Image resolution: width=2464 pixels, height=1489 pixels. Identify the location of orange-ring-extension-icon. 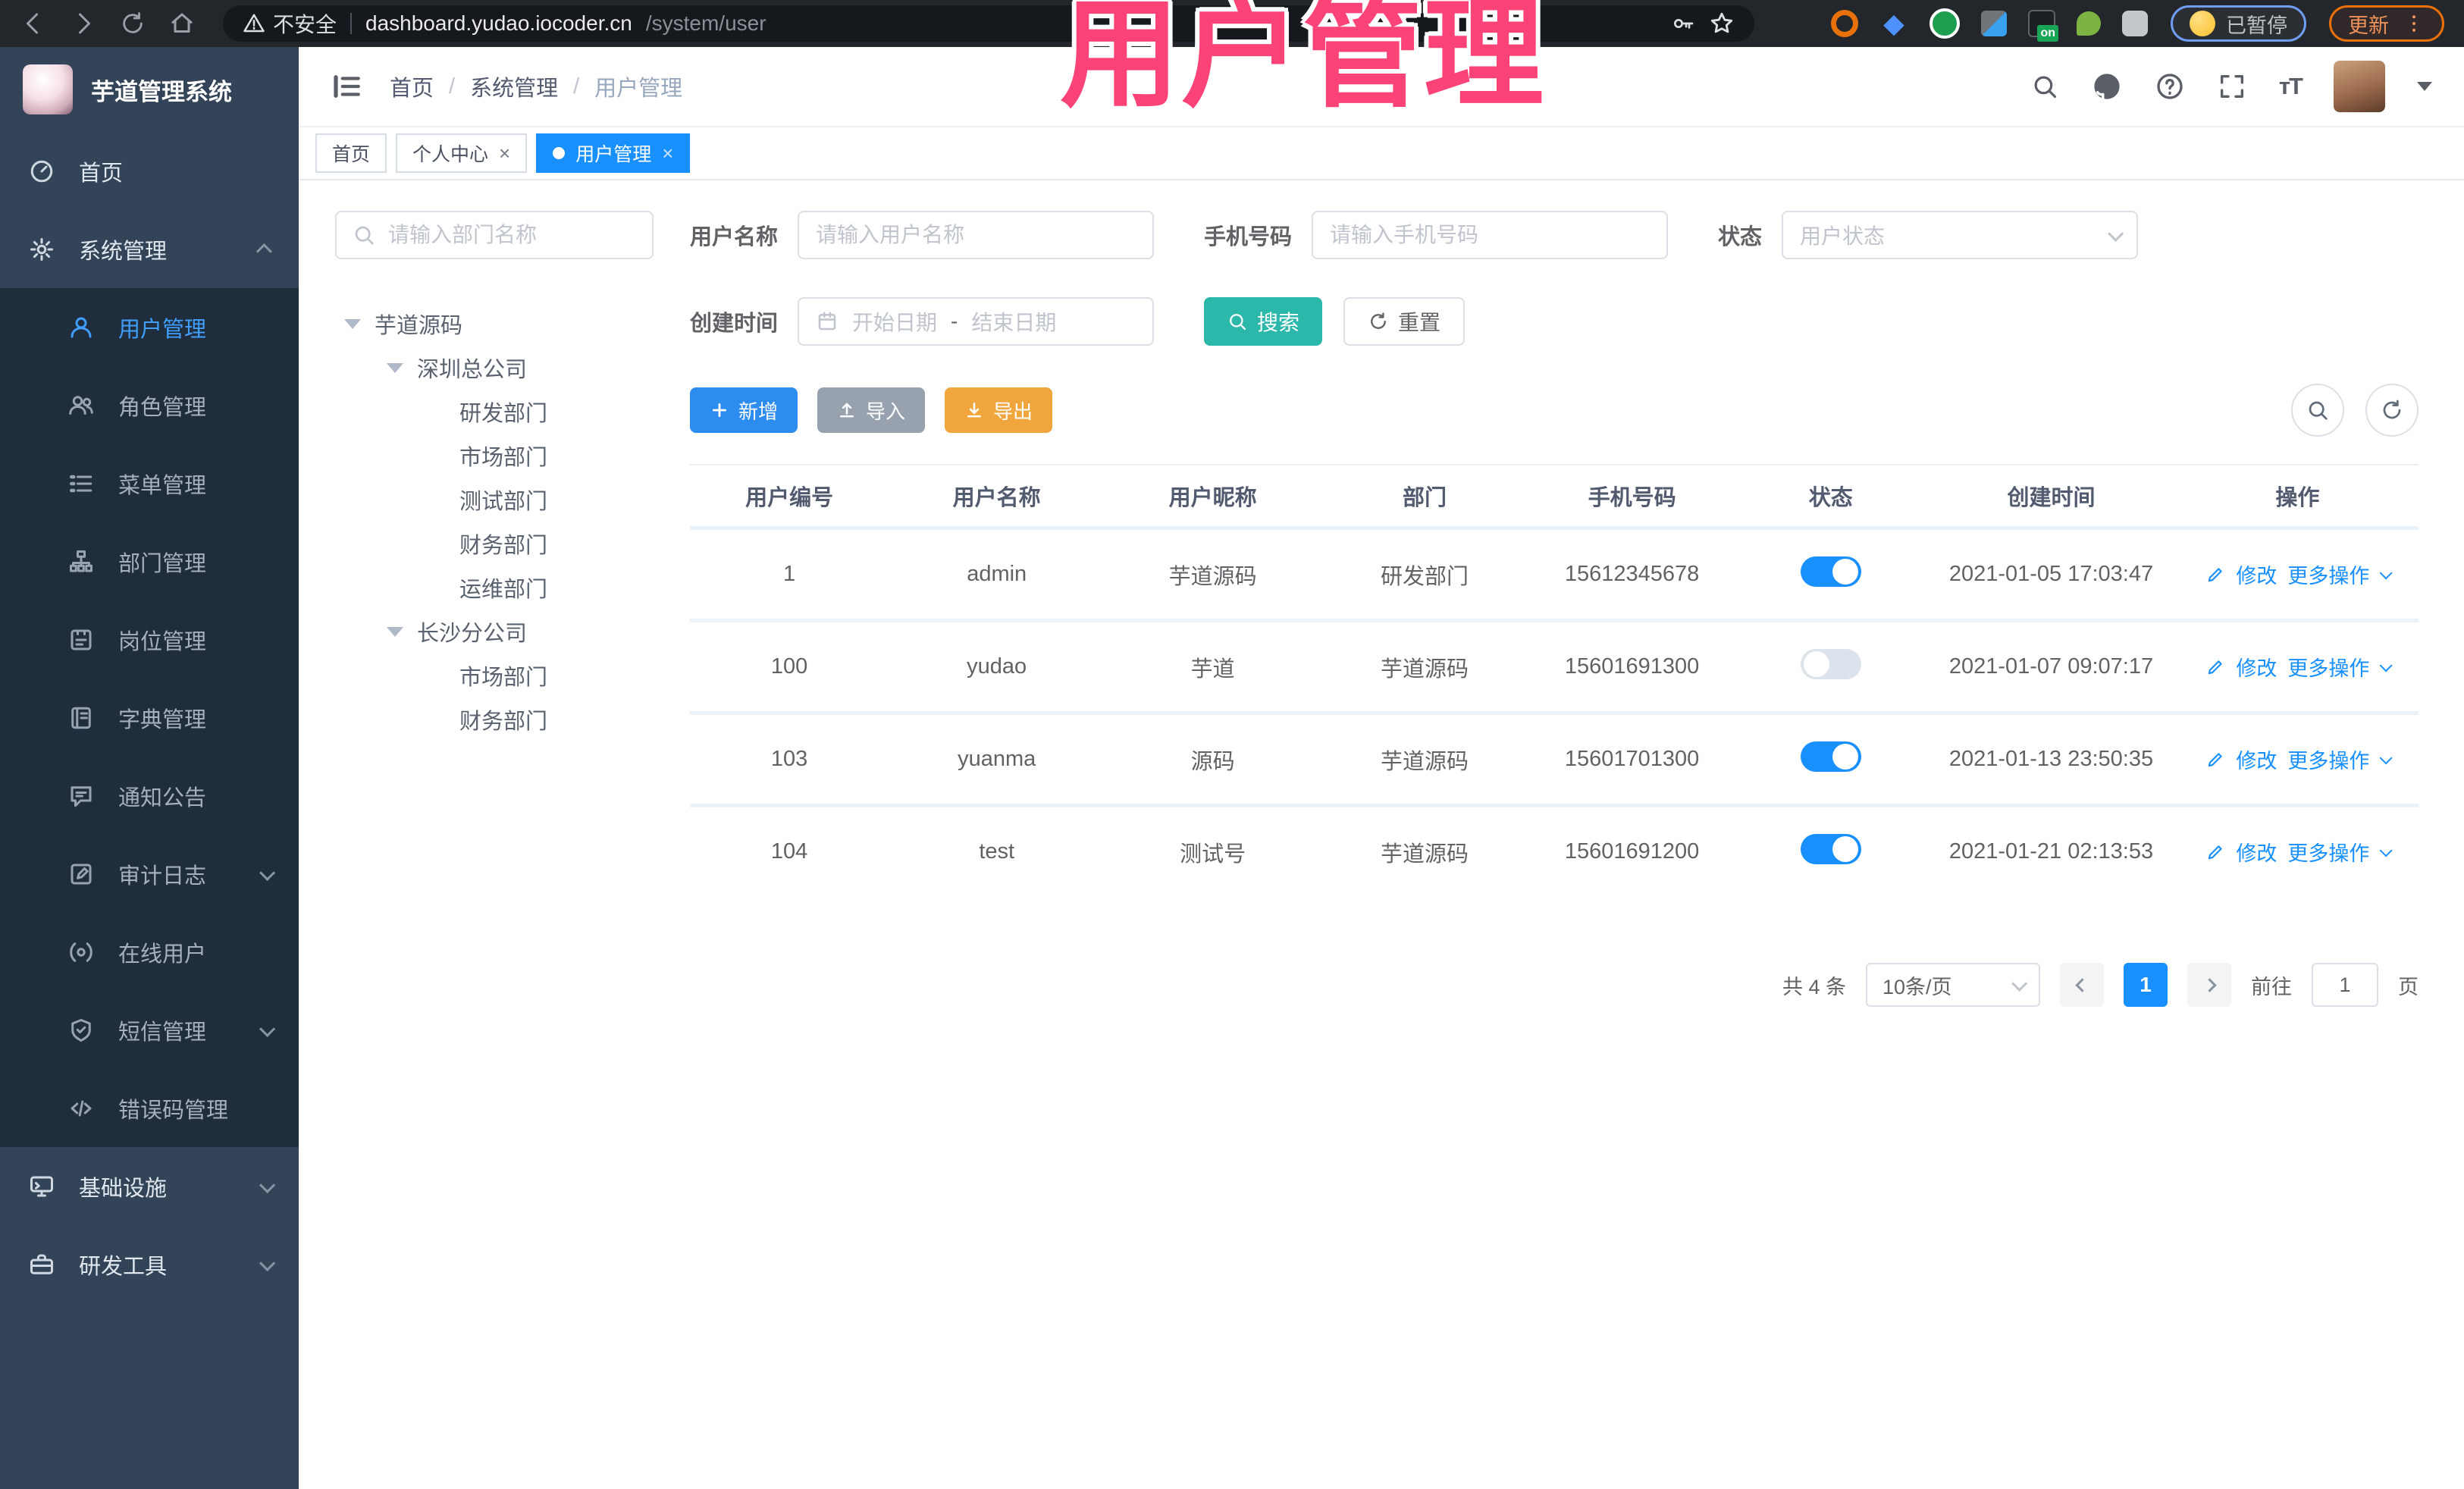
(1845, 23).